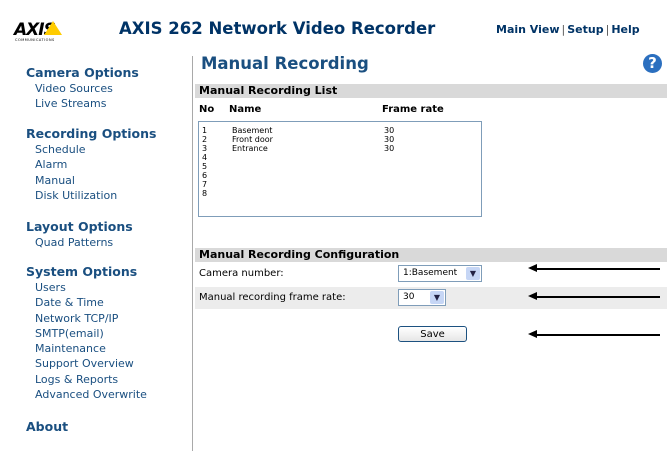  I want to click on config-section-header: Manual Recording Configuration, so click(431, 255).